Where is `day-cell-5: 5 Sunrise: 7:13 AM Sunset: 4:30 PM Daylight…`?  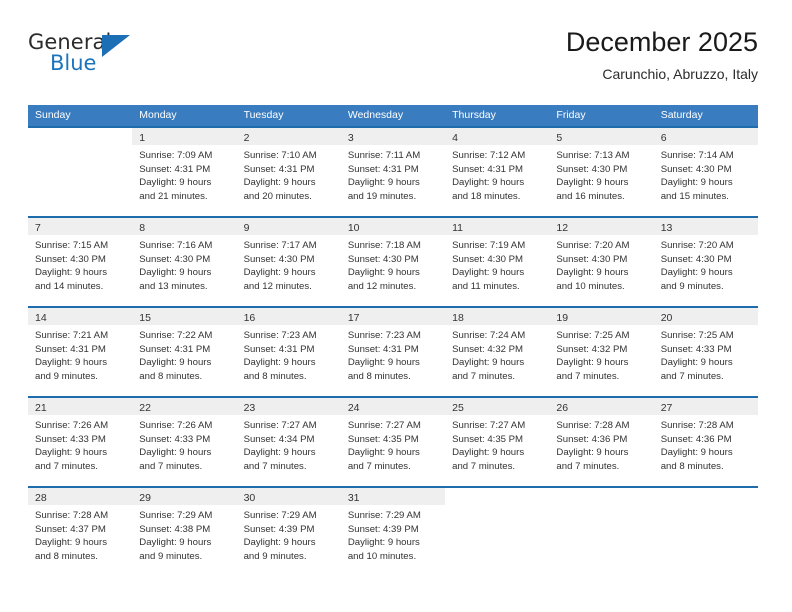 day-cell-5: 5 Sunrise: 7:13 AM Sunset: 4:30 PM Daylight… is located at coordinates (601, 172).